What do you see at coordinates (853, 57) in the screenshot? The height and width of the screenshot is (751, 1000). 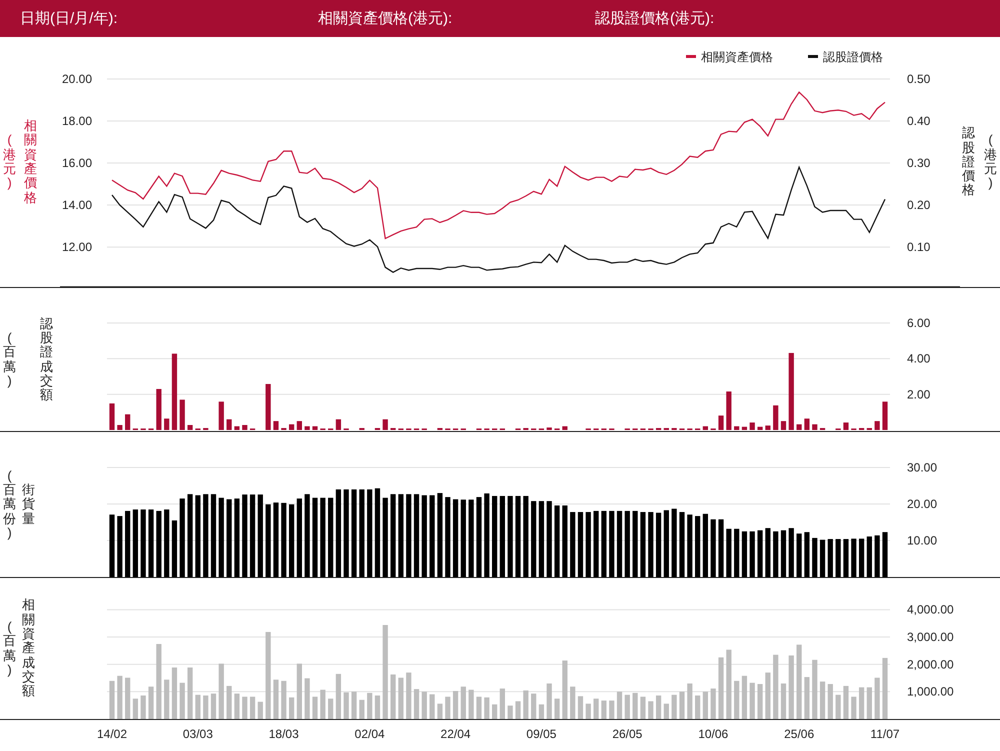 I see `legend-label: 認股證價格` at bounding box center [853, 57].